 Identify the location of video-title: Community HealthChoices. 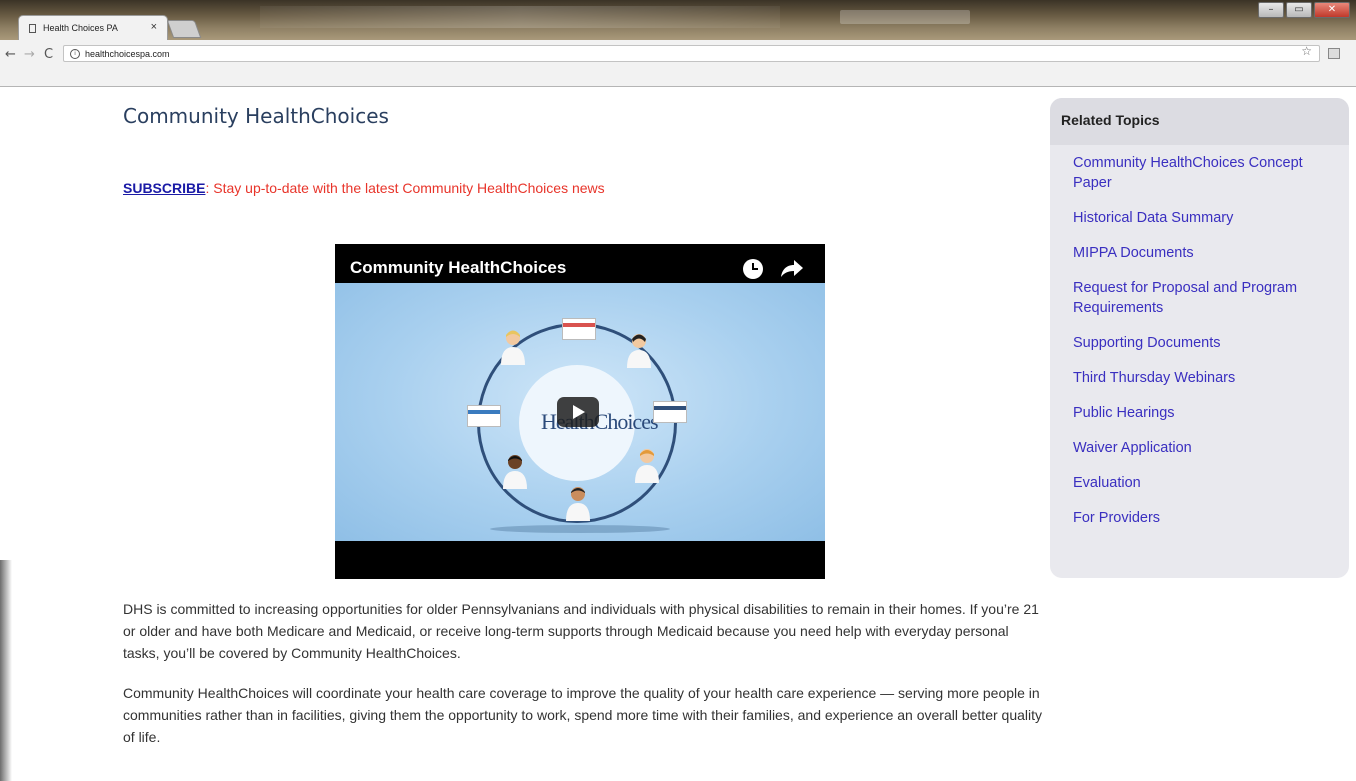
(458, 268).